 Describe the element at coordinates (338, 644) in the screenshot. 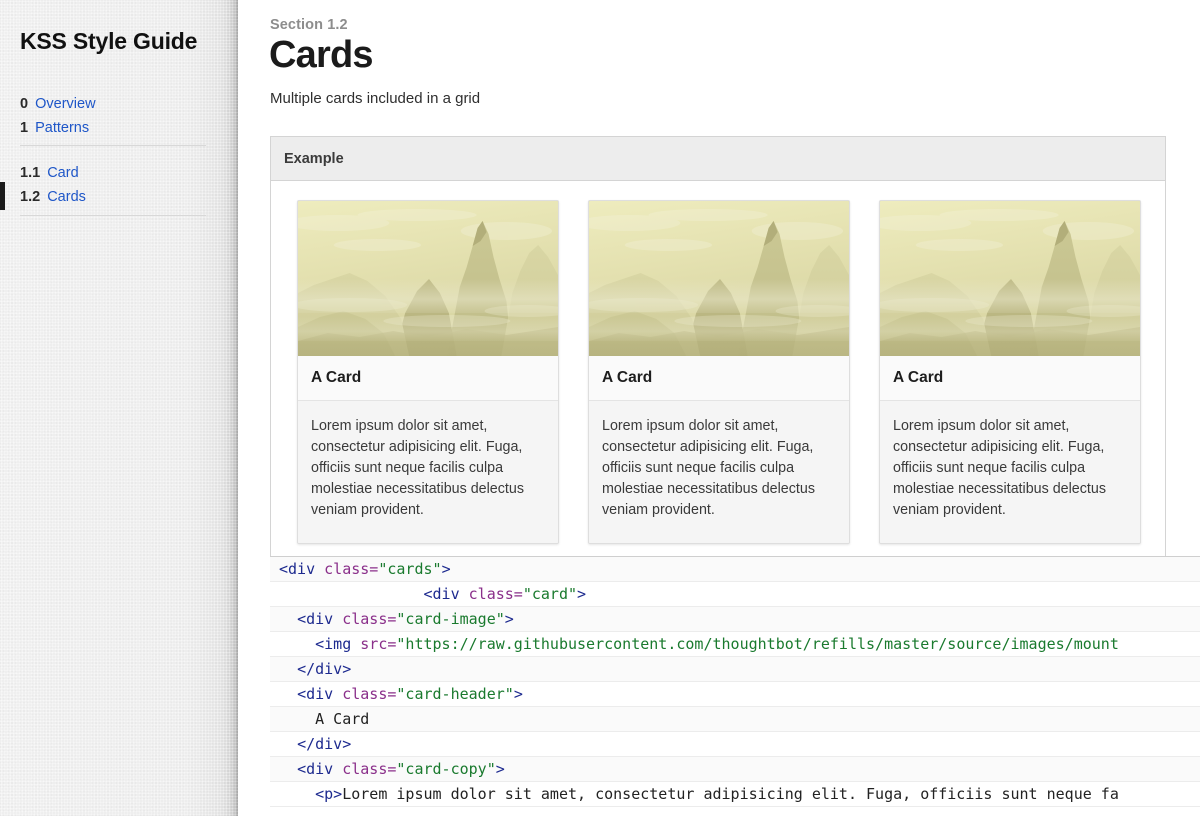

I see `code-token-tag: <img` at that location.